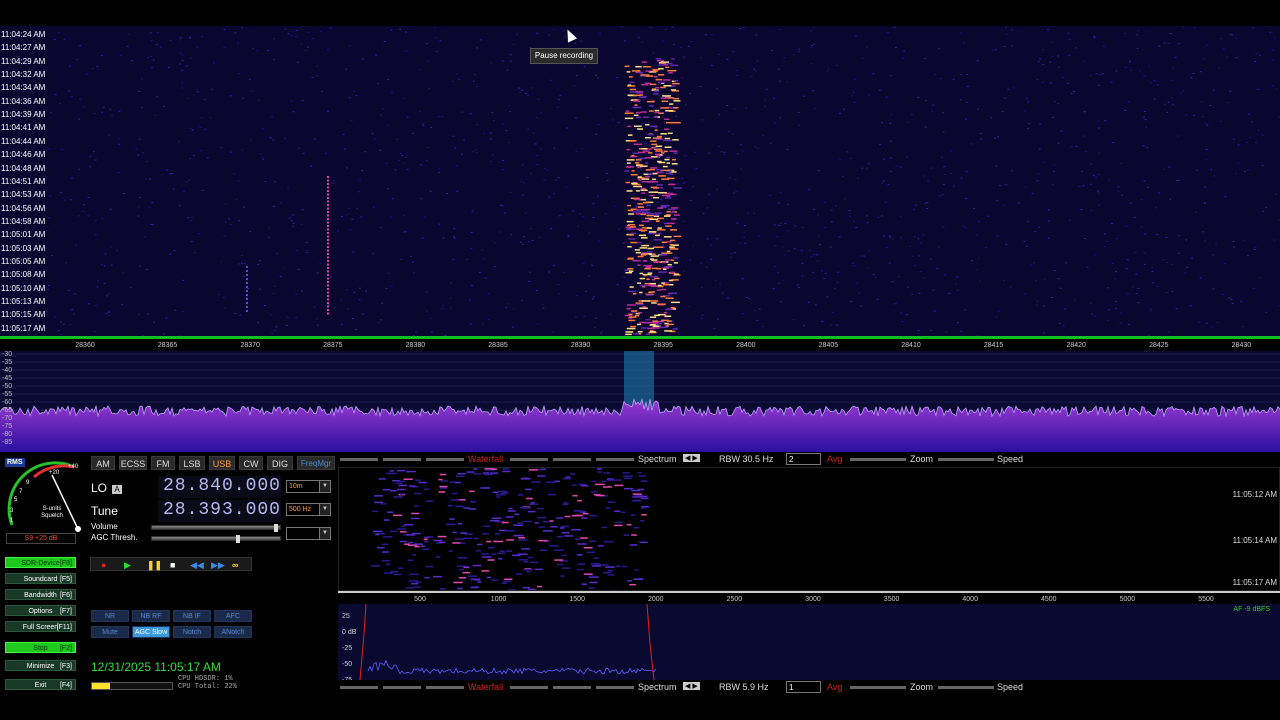  What do you see at coordinates (172, 565) in the screenshot?
I see `stop-icon: ■` at bounding box center [172, 565].